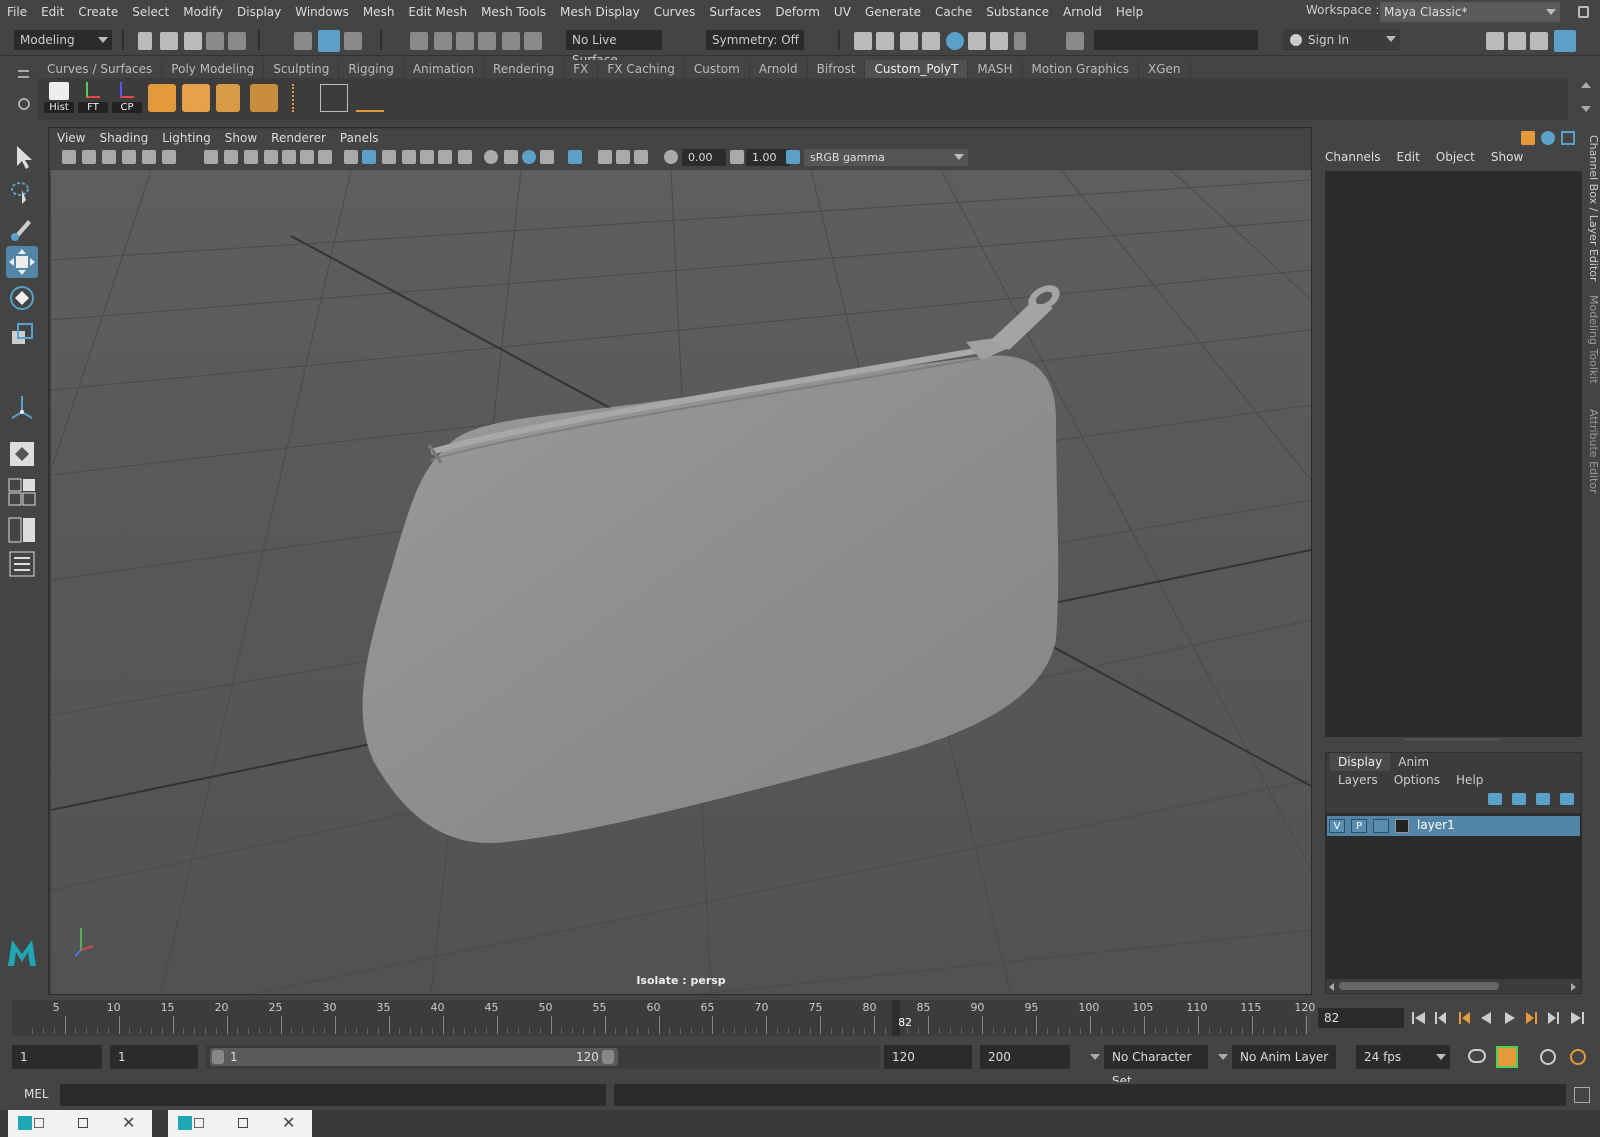 The image size is (1600, 1137). I want to click on checker-icon, so click(427, 157).